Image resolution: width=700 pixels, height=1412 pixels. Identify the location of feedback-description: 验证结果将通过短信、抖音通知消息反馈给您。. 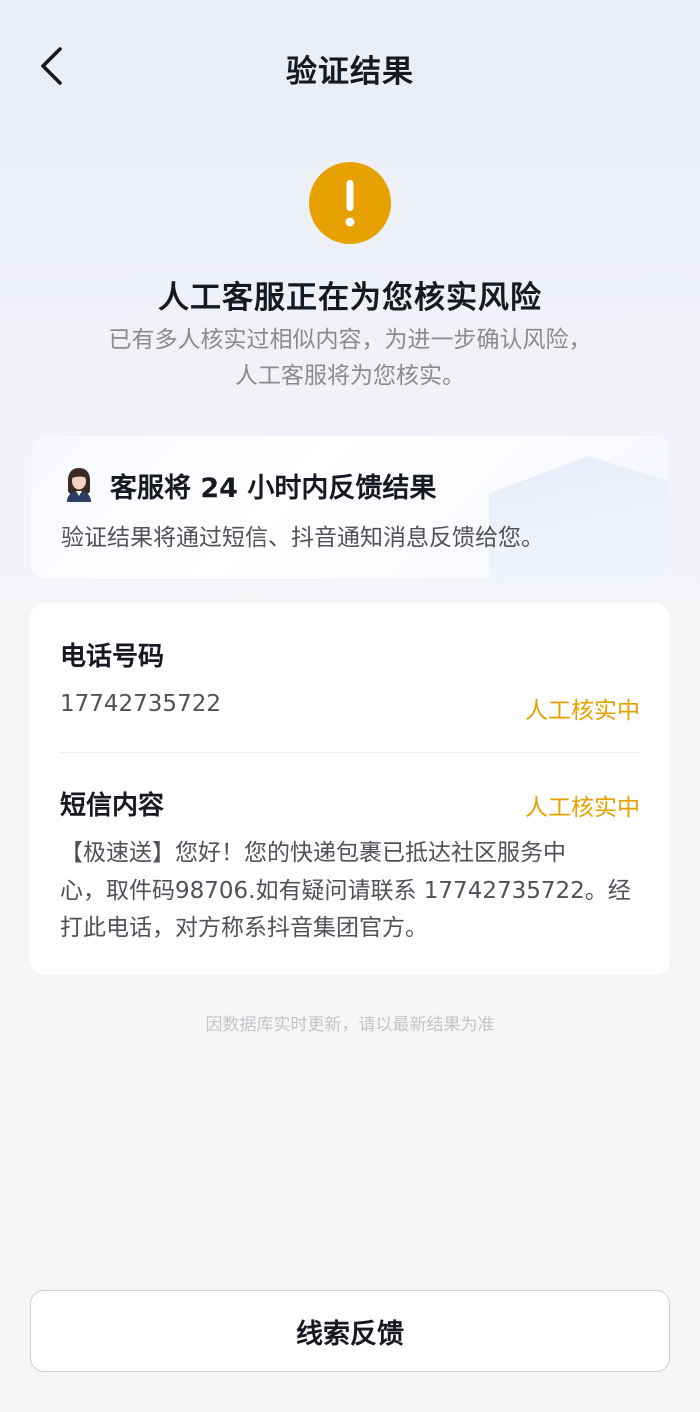
(302, 538).